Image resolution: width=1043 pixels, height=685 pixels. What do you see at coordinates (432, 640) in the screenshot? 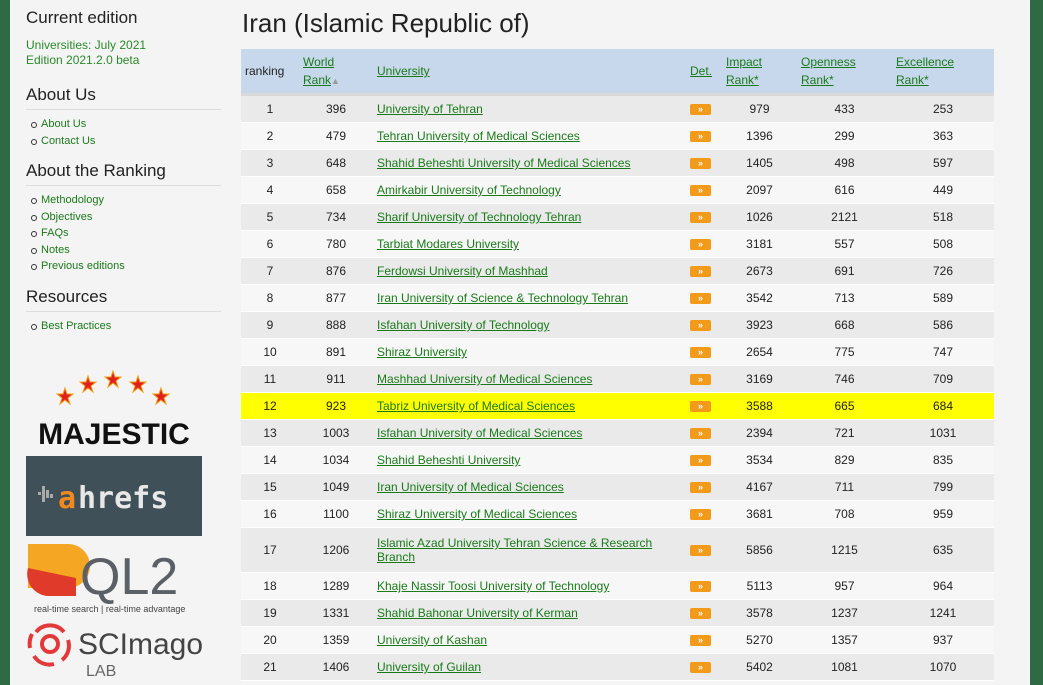
I see `university-link: University of Kashan` at bounding box center [432, 640].